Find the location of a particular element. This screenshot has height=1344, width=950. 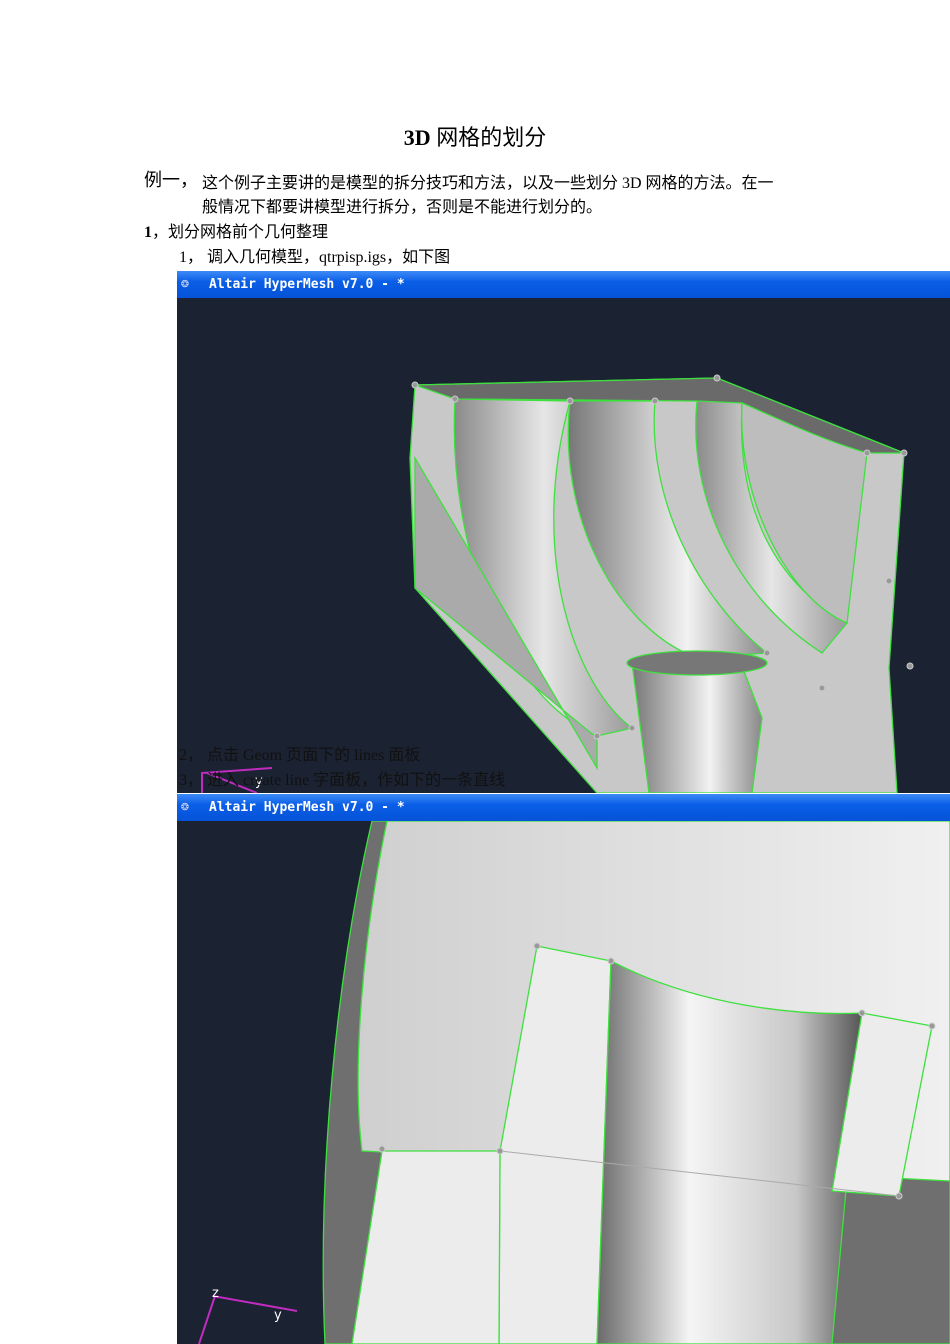

step-1: 1， 调入几何模型，qtrpisp.igs，如下图 is located at coordinates (315, 257).